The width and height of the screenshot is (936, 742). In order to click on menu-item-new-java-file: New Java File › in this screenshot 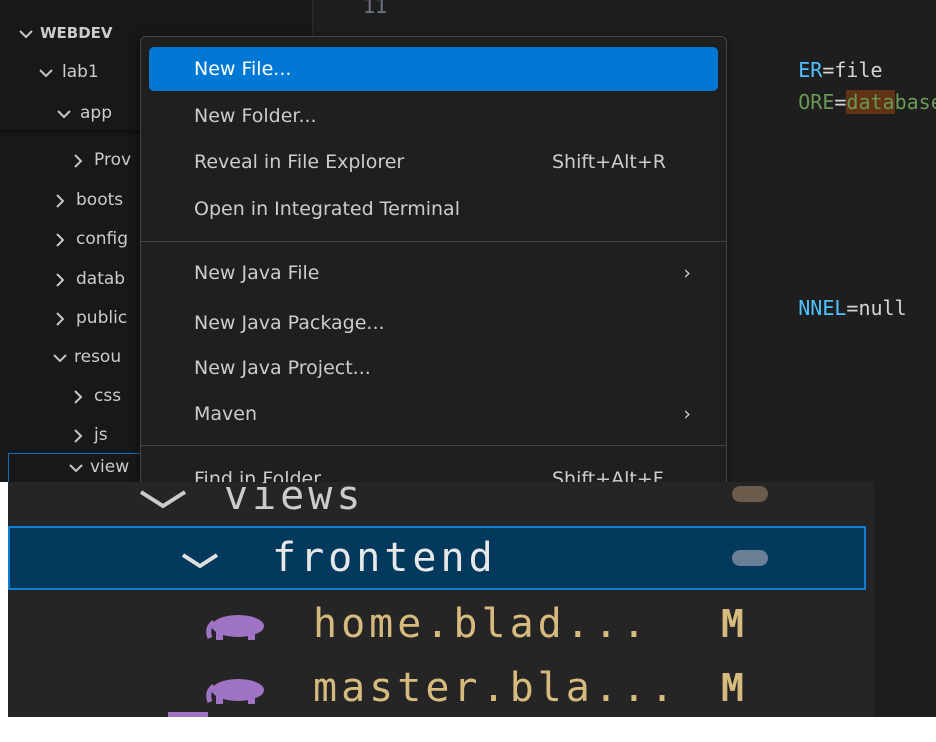, I will do `click(433, 273)`.